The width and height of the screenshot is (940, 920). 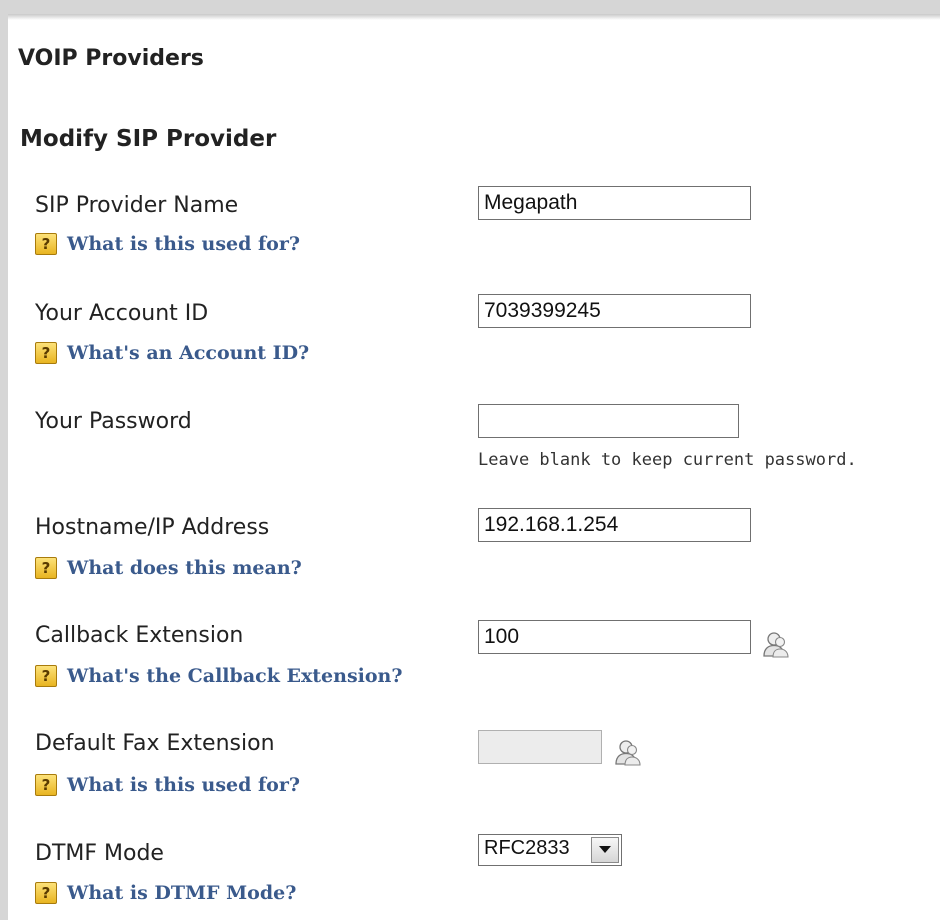 What do you see at coordinates (614, 203) in the screenshot?
I see `sip-provider-name-input` at bounding box center [614, 203].